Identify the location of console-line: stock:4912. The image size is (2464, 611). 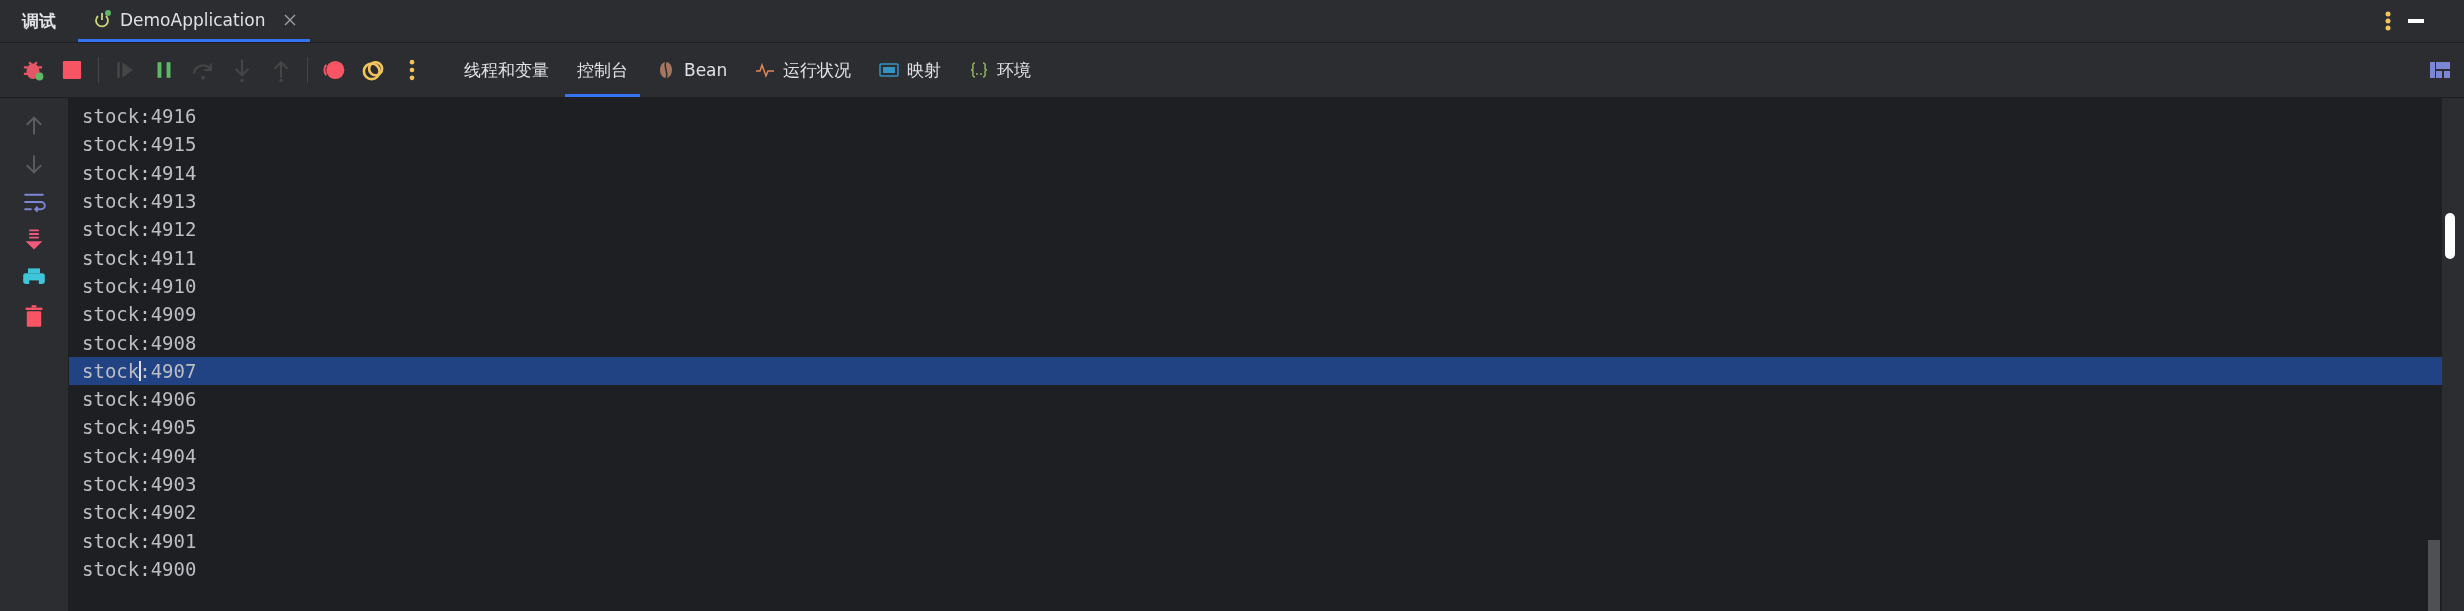
(139, 230).